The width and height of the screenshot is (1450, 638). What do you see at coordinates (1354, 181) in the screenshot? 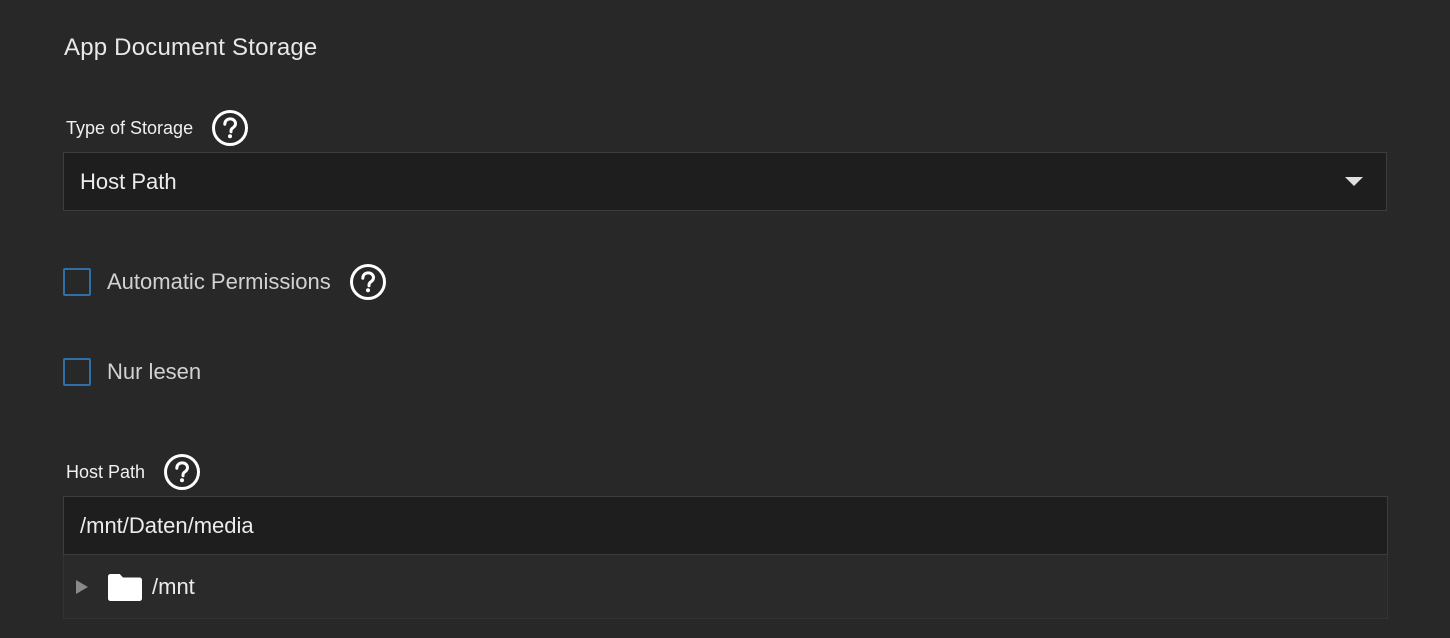
I see `chevron-down-icon` at bounding box center [1354, 181].